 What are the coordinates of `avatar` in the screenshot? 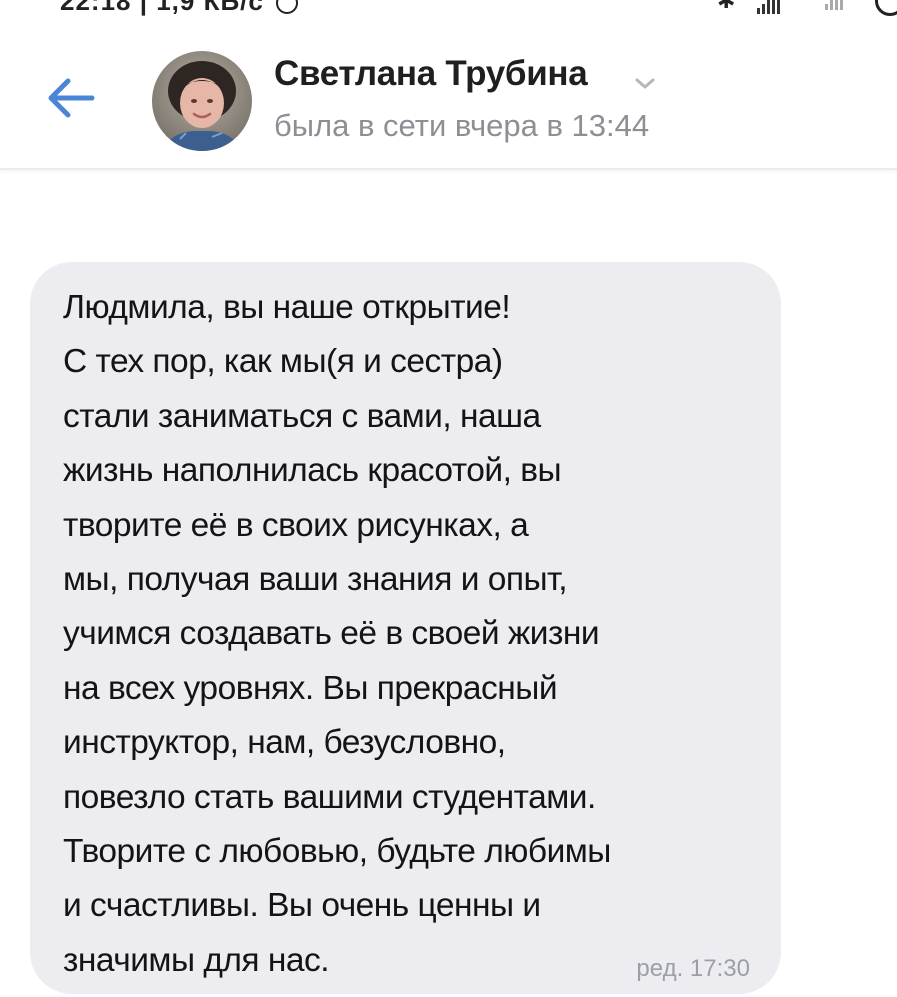 It's located at (202, 101).